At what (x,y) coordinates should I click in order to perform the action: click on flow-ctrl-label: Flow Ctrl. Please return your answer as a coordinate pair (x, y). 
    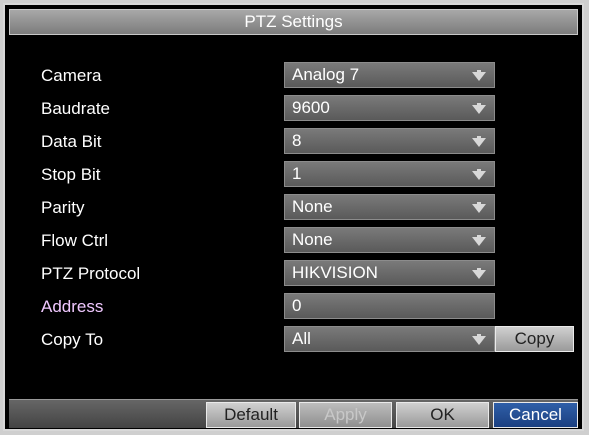
    Looking at the image, I should click on (75, 240).